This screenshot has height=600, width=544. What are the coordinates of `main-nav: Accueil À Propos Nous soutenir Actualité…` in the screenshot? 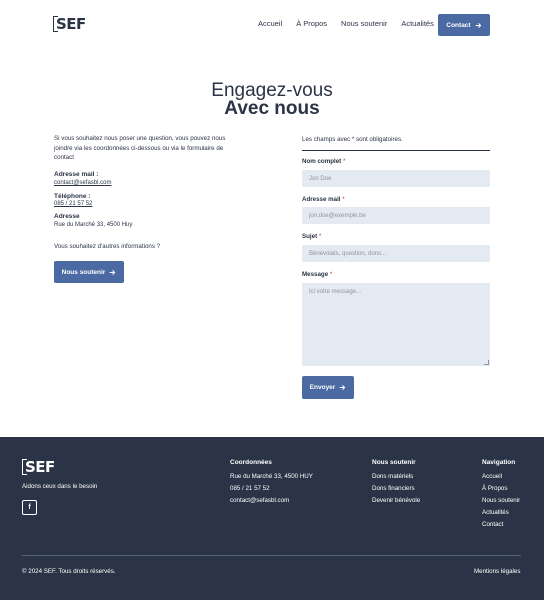 It's located at (353, 23).